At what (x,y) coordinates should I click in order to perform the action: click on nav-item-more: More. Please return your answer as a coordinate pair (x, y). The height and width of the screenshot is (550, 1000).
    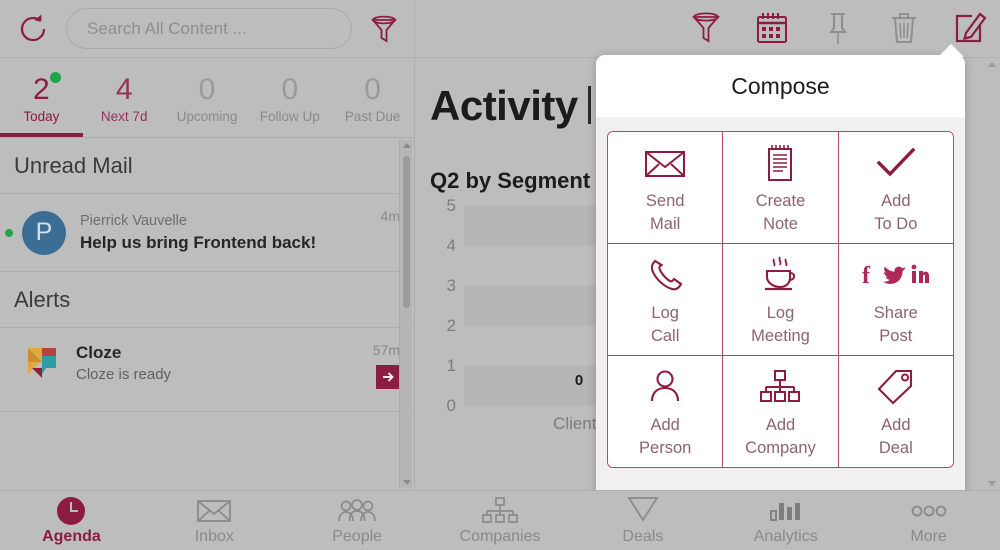
    Looking at the image, I should click on (928, 520).